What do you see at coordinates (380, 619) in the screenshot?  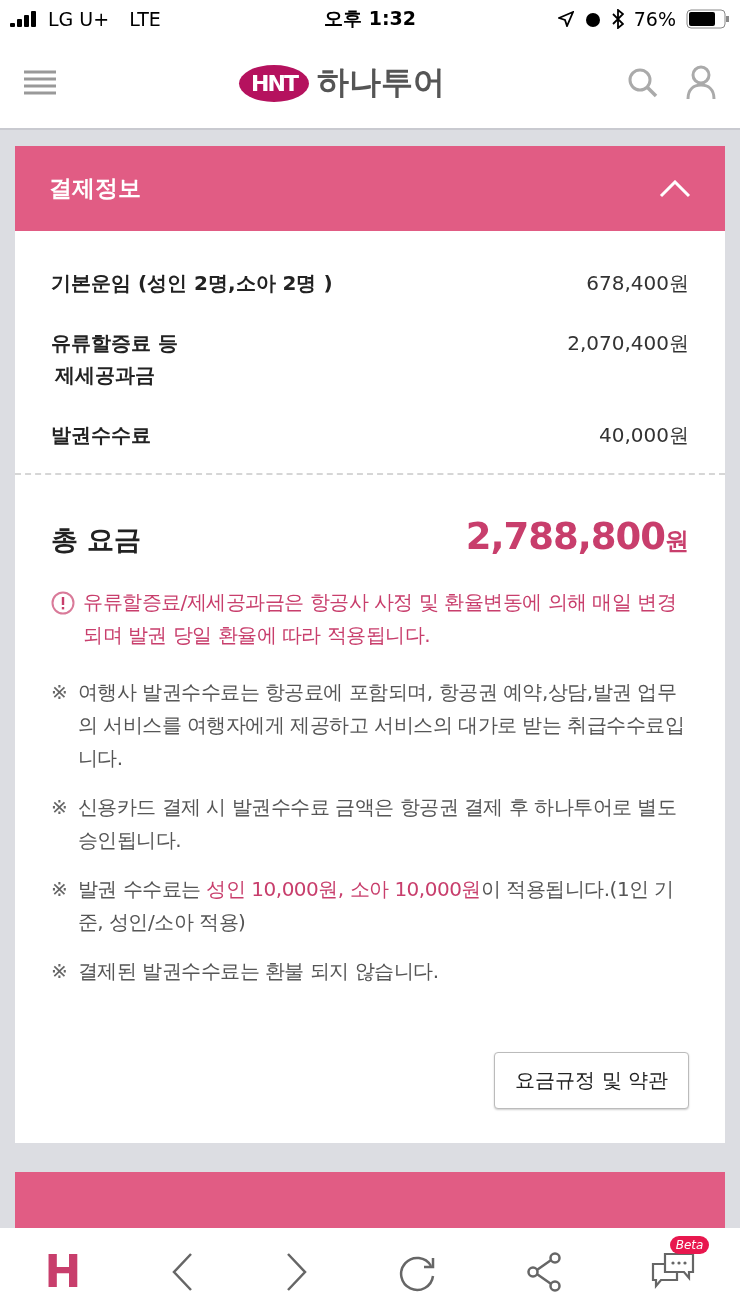 I see `warning-text: 유류할증료/제세공과금은 항공사 사정 및 환율변동에 의해 매일 변경되며 발권 당일 환율에 따라 적용됩니다.` at bounding box center [380, 619].